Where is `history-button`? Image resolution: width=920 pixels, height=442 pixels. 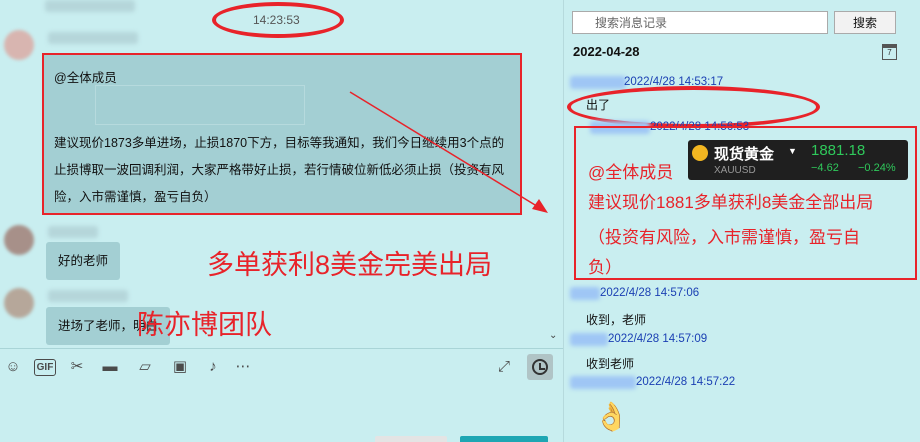 history-button is located at coordinates (540, 367).